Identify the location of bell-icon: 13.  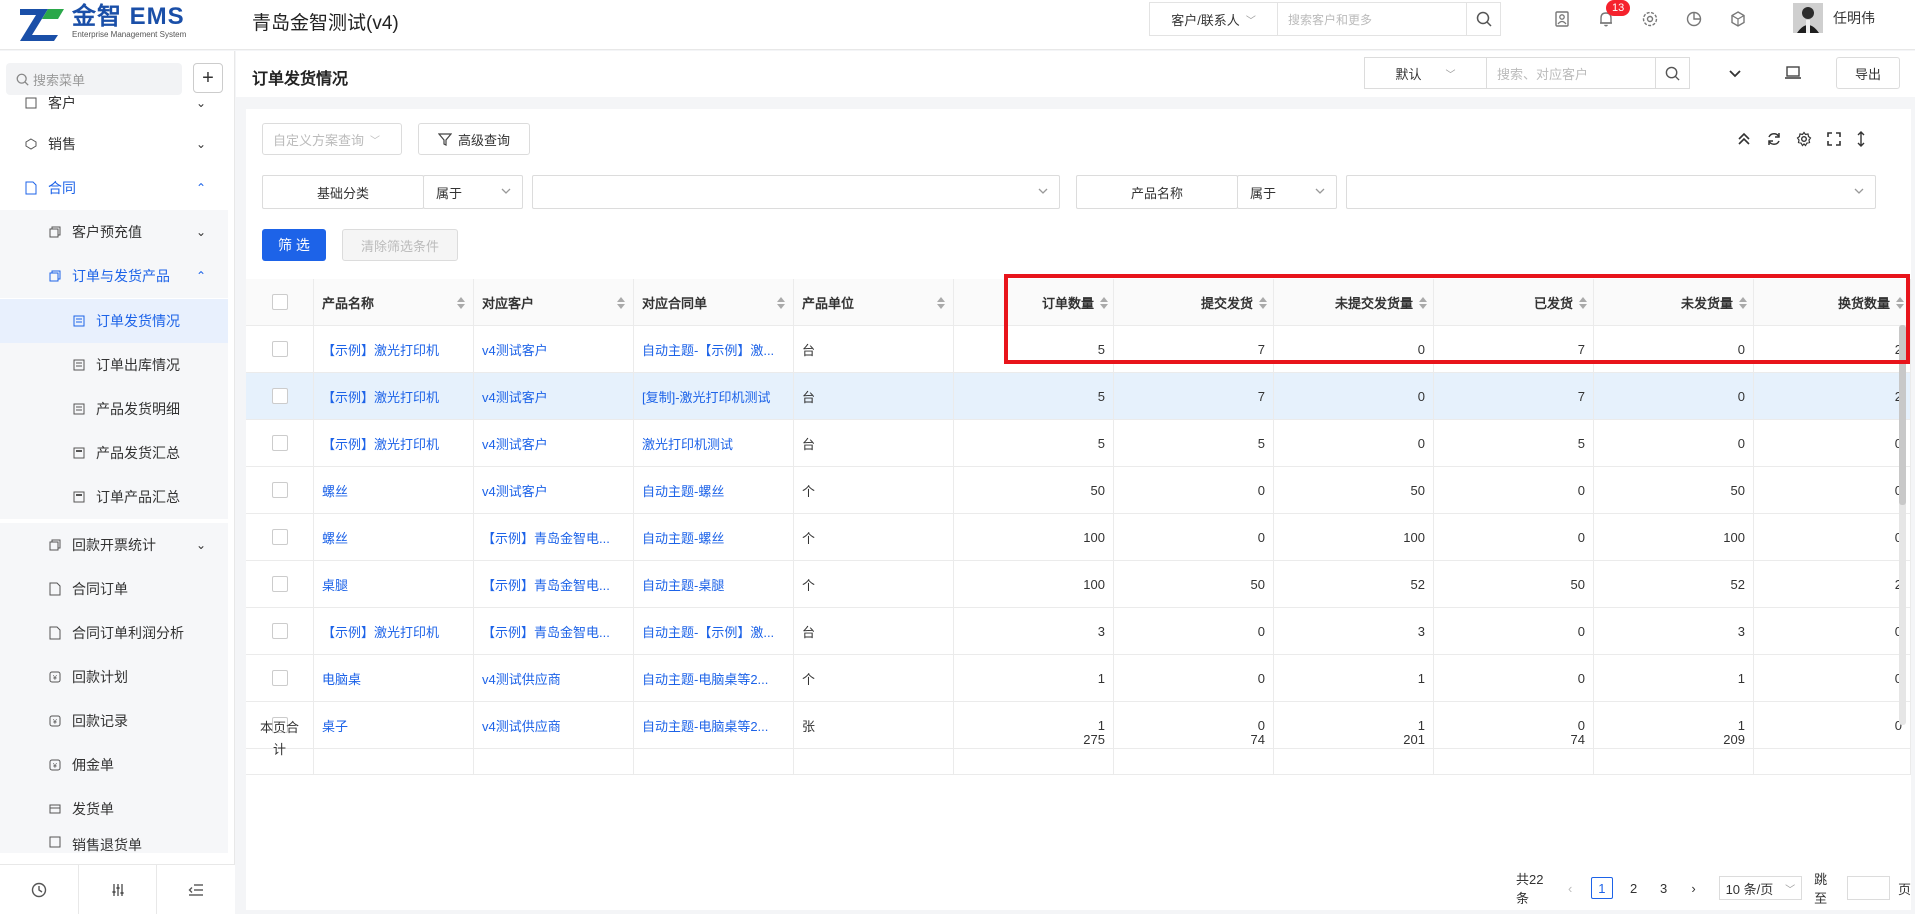
(1607, 15).